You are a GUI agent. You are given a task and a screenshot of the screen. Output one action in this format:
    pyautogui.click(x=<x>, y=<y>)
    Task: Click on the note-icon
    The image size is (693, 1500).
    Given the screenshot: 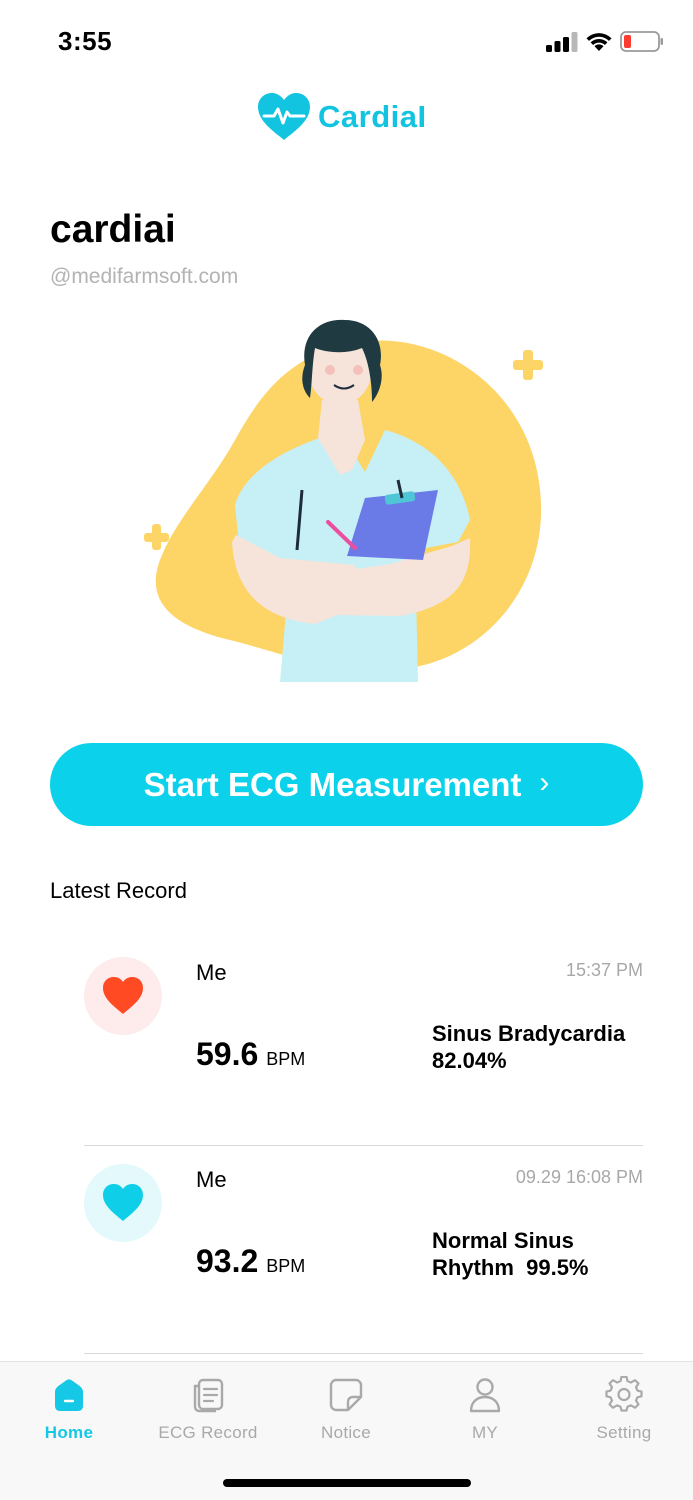 What is the action you would take?
    pyautogui.click(x=346, y=1395)
    